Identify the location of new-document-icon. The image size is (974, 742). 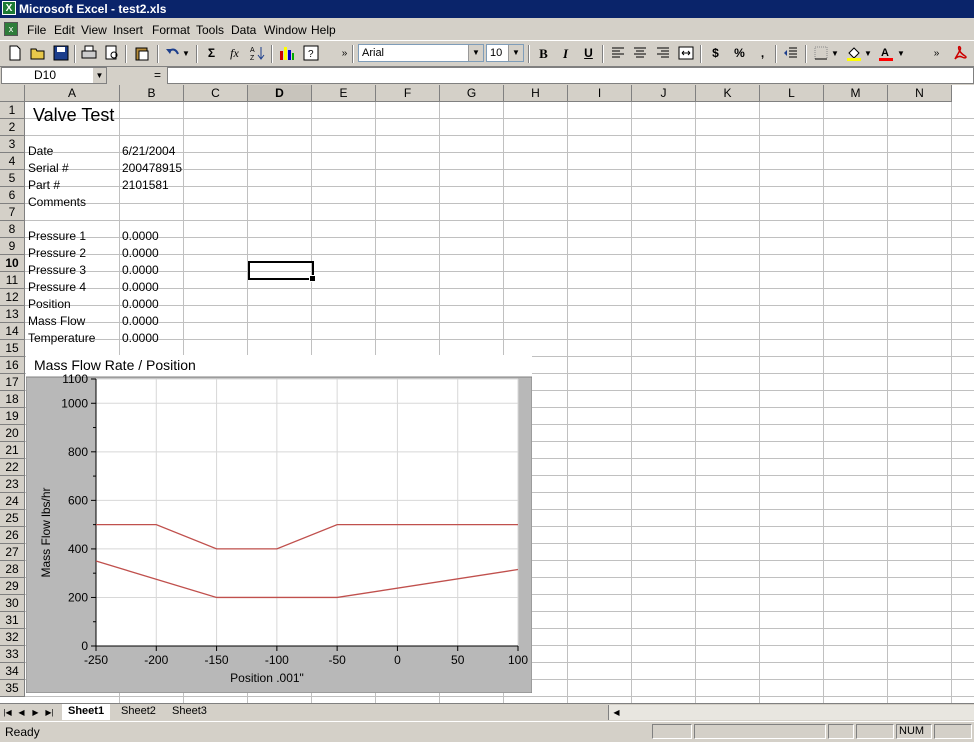
(14, 53).